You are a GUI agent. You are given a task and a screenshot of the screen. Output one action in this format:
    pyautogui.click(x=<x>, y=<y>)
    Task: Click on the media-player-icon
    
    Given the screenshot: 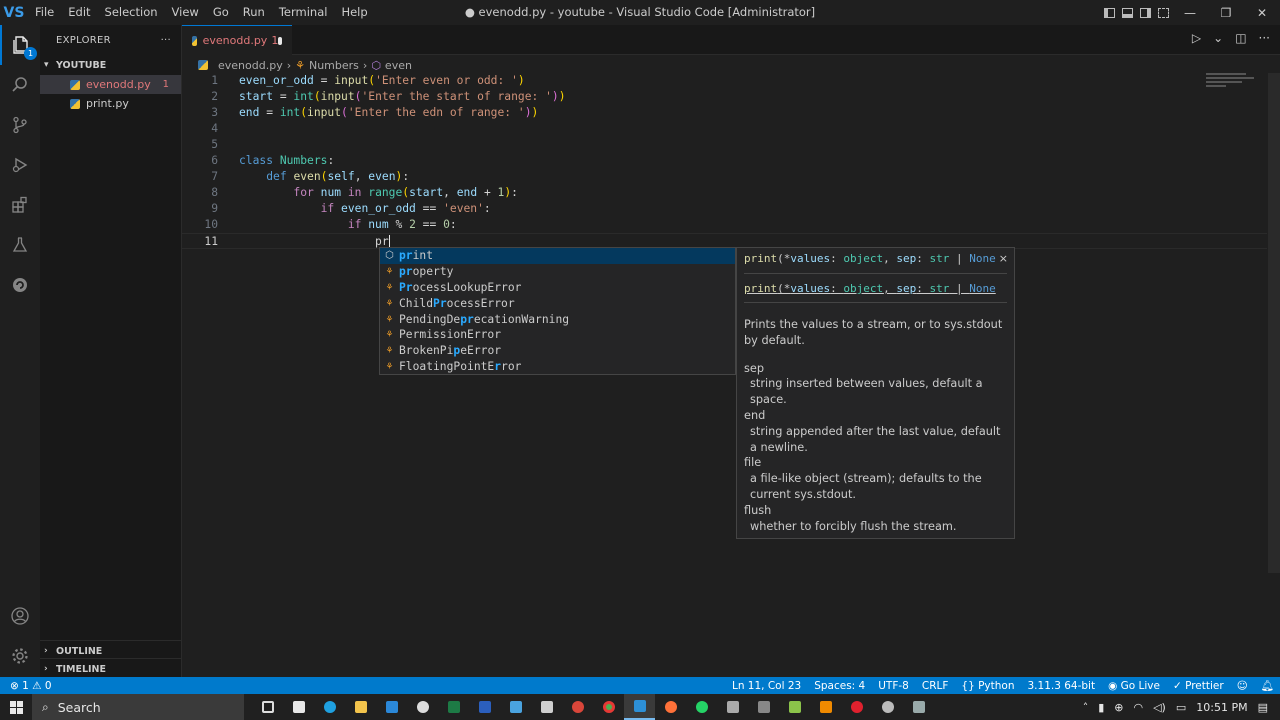 What is the action you would take?
    pyautogui.click(x=422, y=707)
    